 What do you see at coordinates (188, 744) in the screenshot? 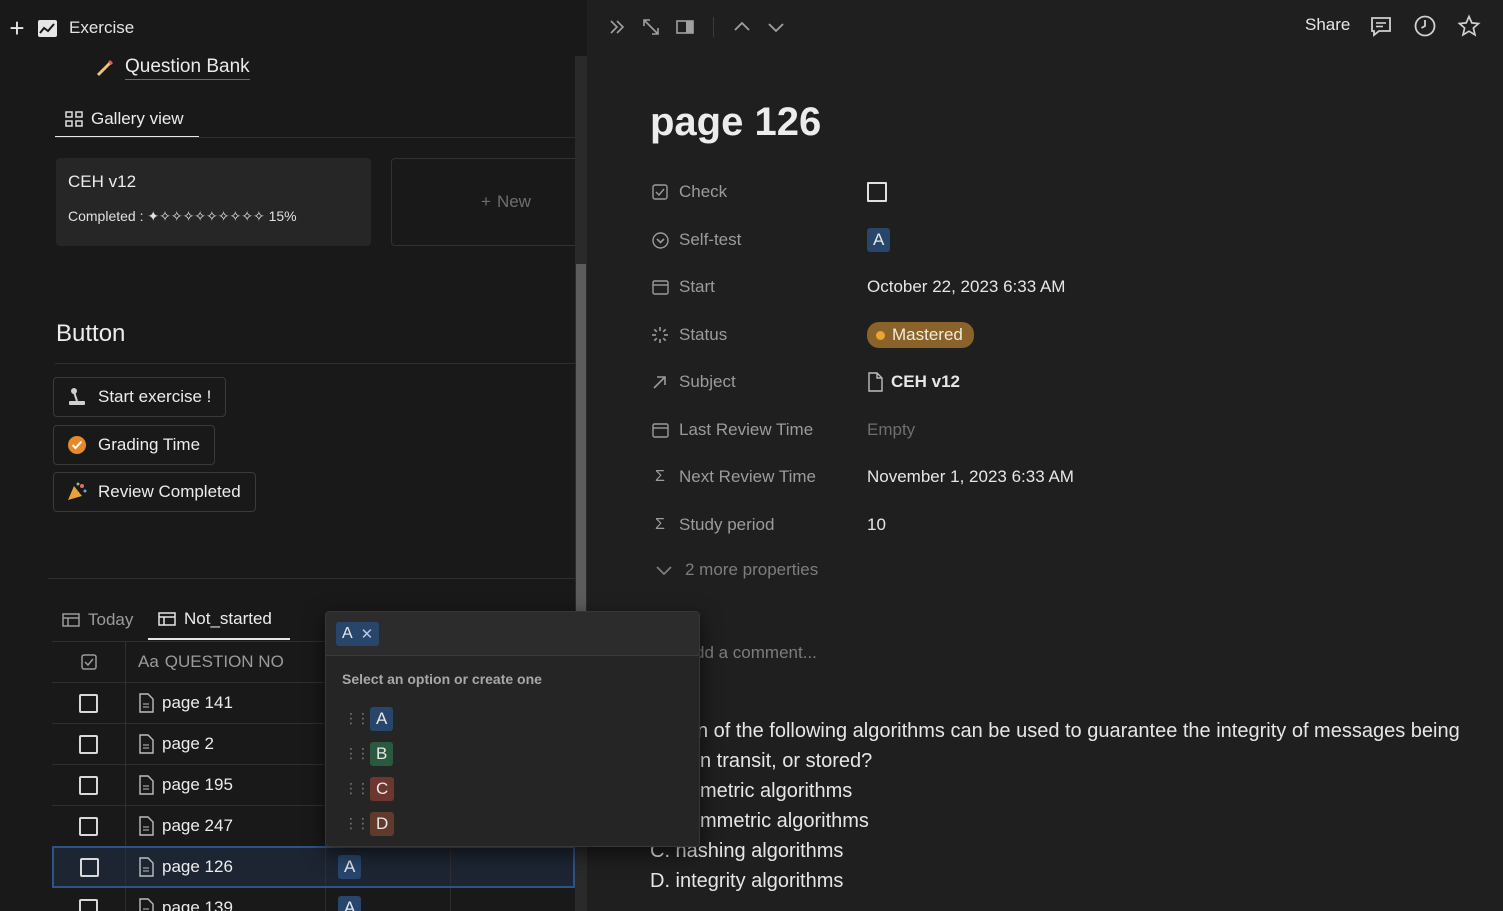
I see `row-title: page 2` at bounding box center [188, 744].